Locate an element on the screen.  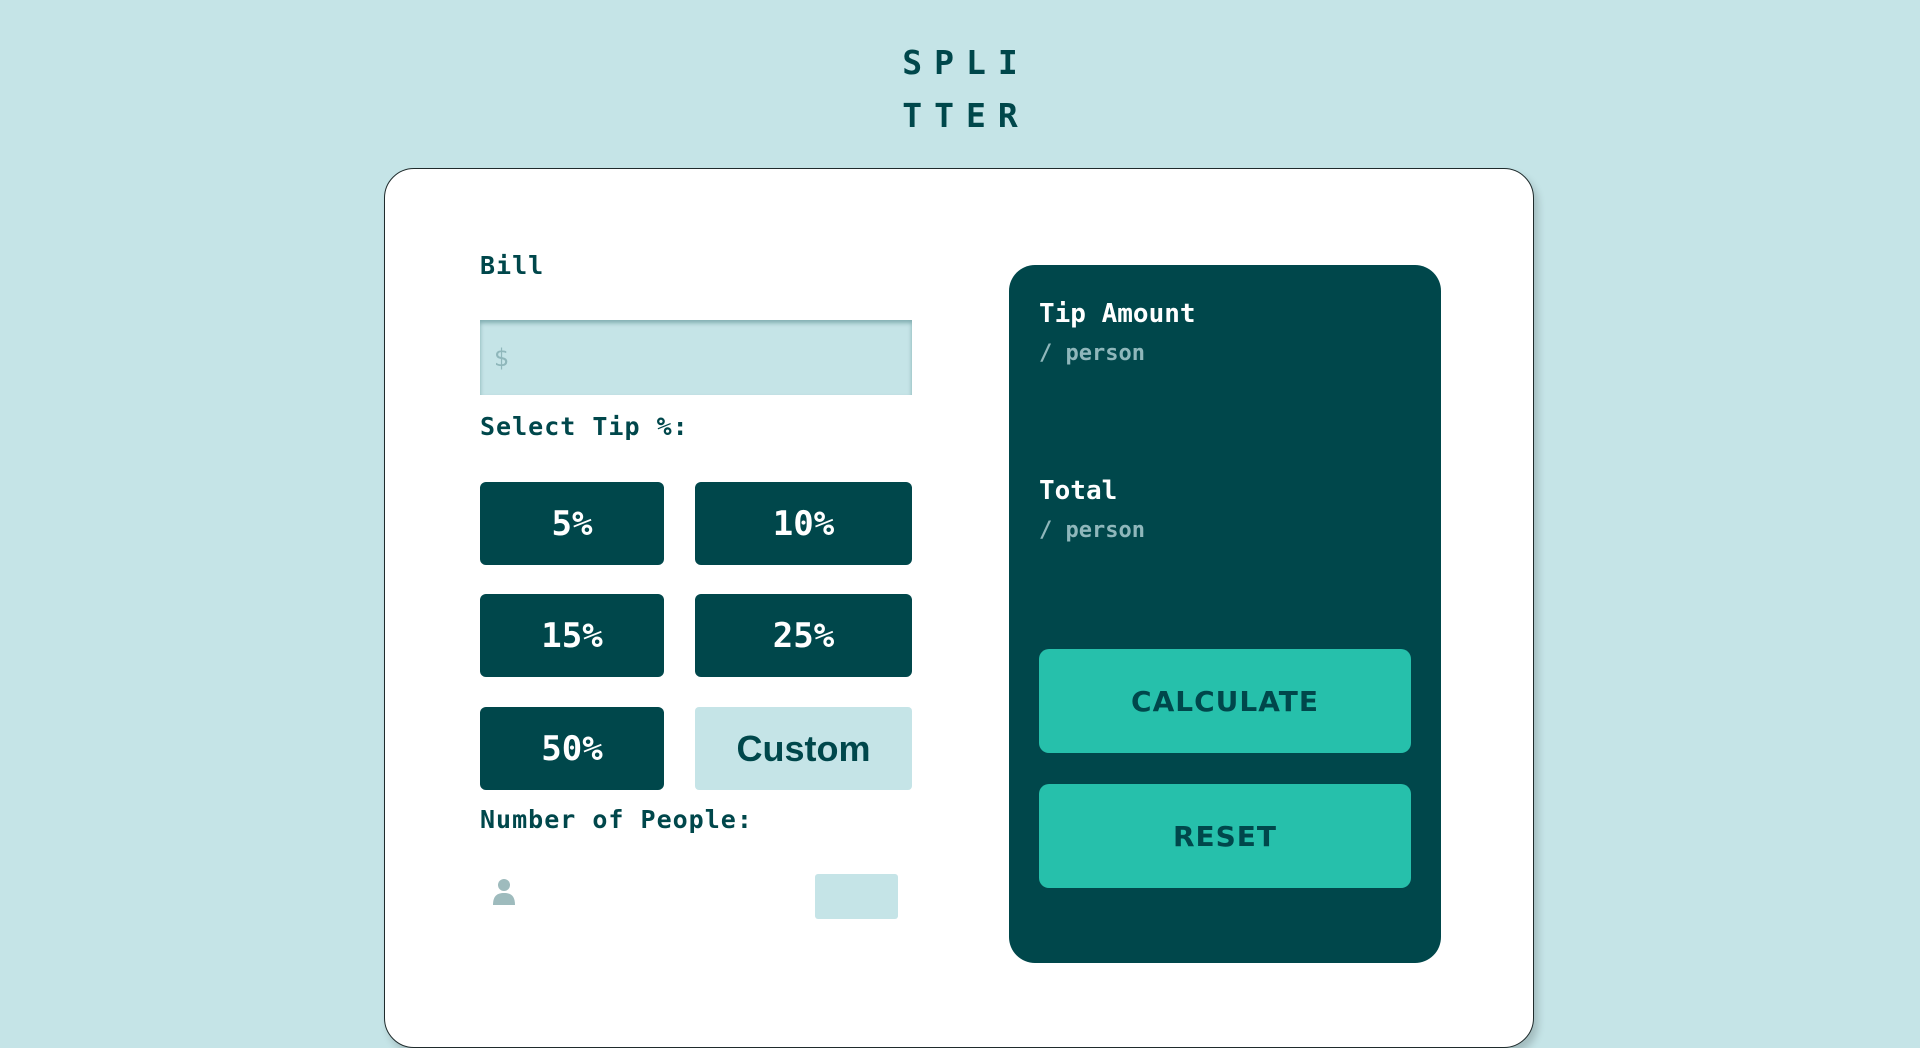
total-title: Total is located at coordinates (1078, 491).